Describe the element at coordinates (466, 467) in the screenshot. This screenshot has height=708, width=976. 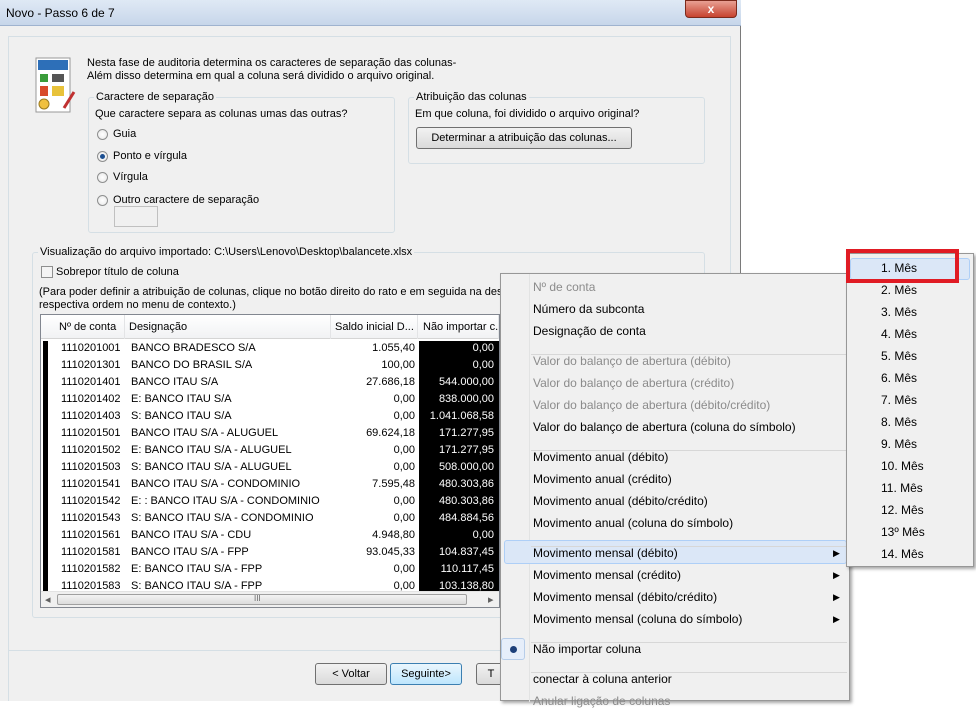
I see `table-cell: 508.000,00` at that location.